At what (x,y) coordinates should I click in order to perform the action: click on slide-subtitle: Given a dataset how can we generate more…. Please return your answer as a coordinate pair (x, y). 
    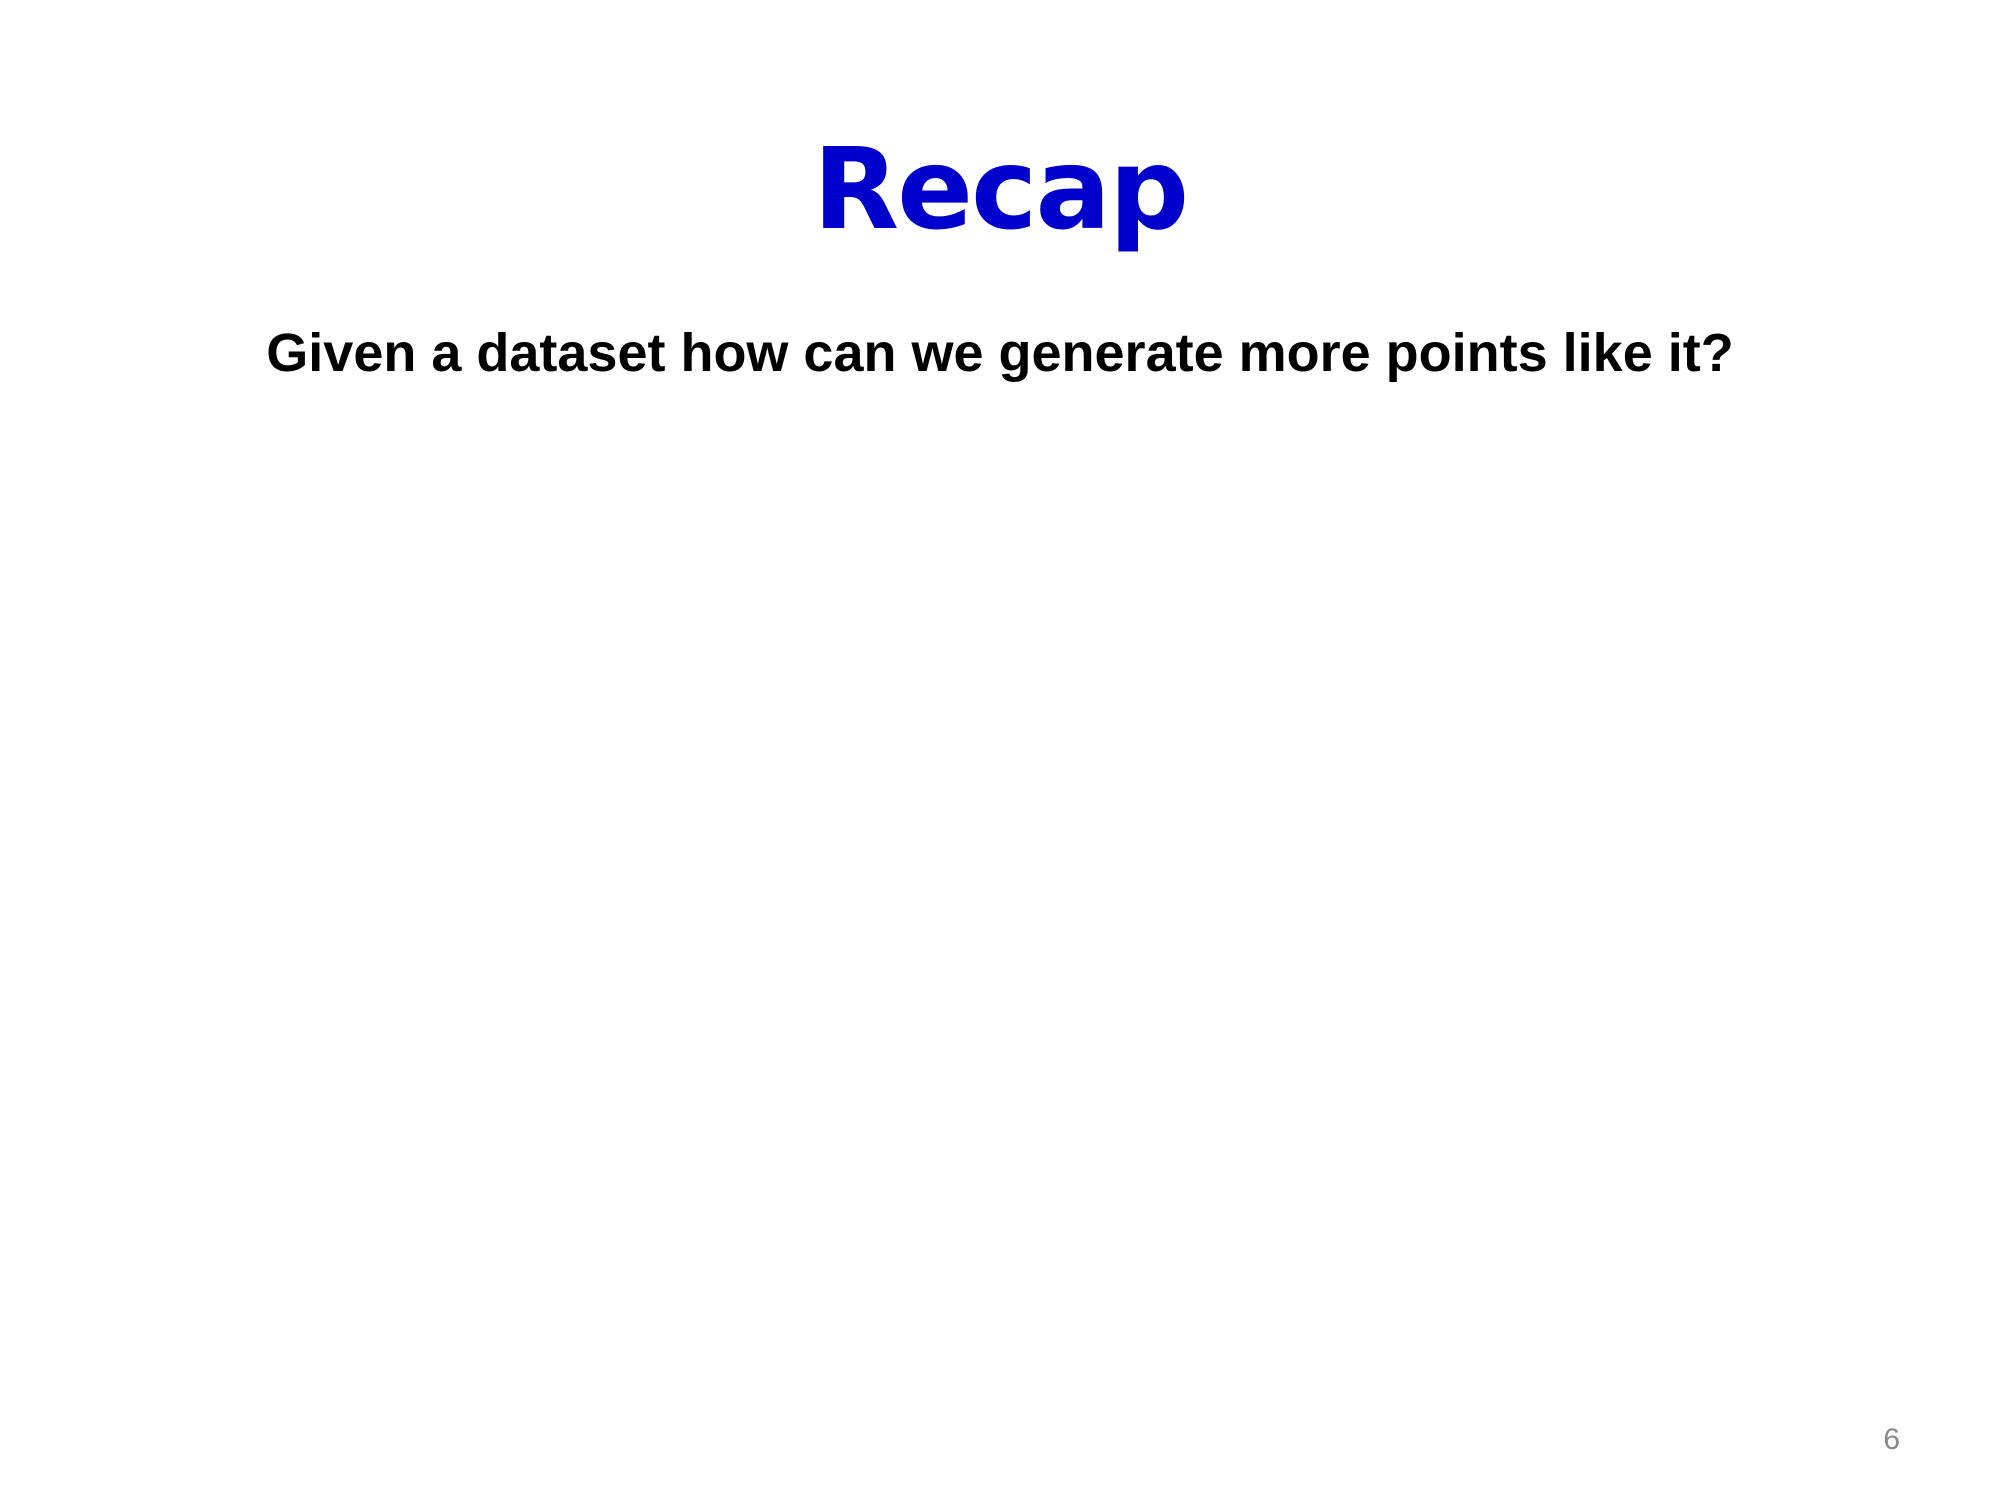
    Looking at the image, I should click on (1000, 353).